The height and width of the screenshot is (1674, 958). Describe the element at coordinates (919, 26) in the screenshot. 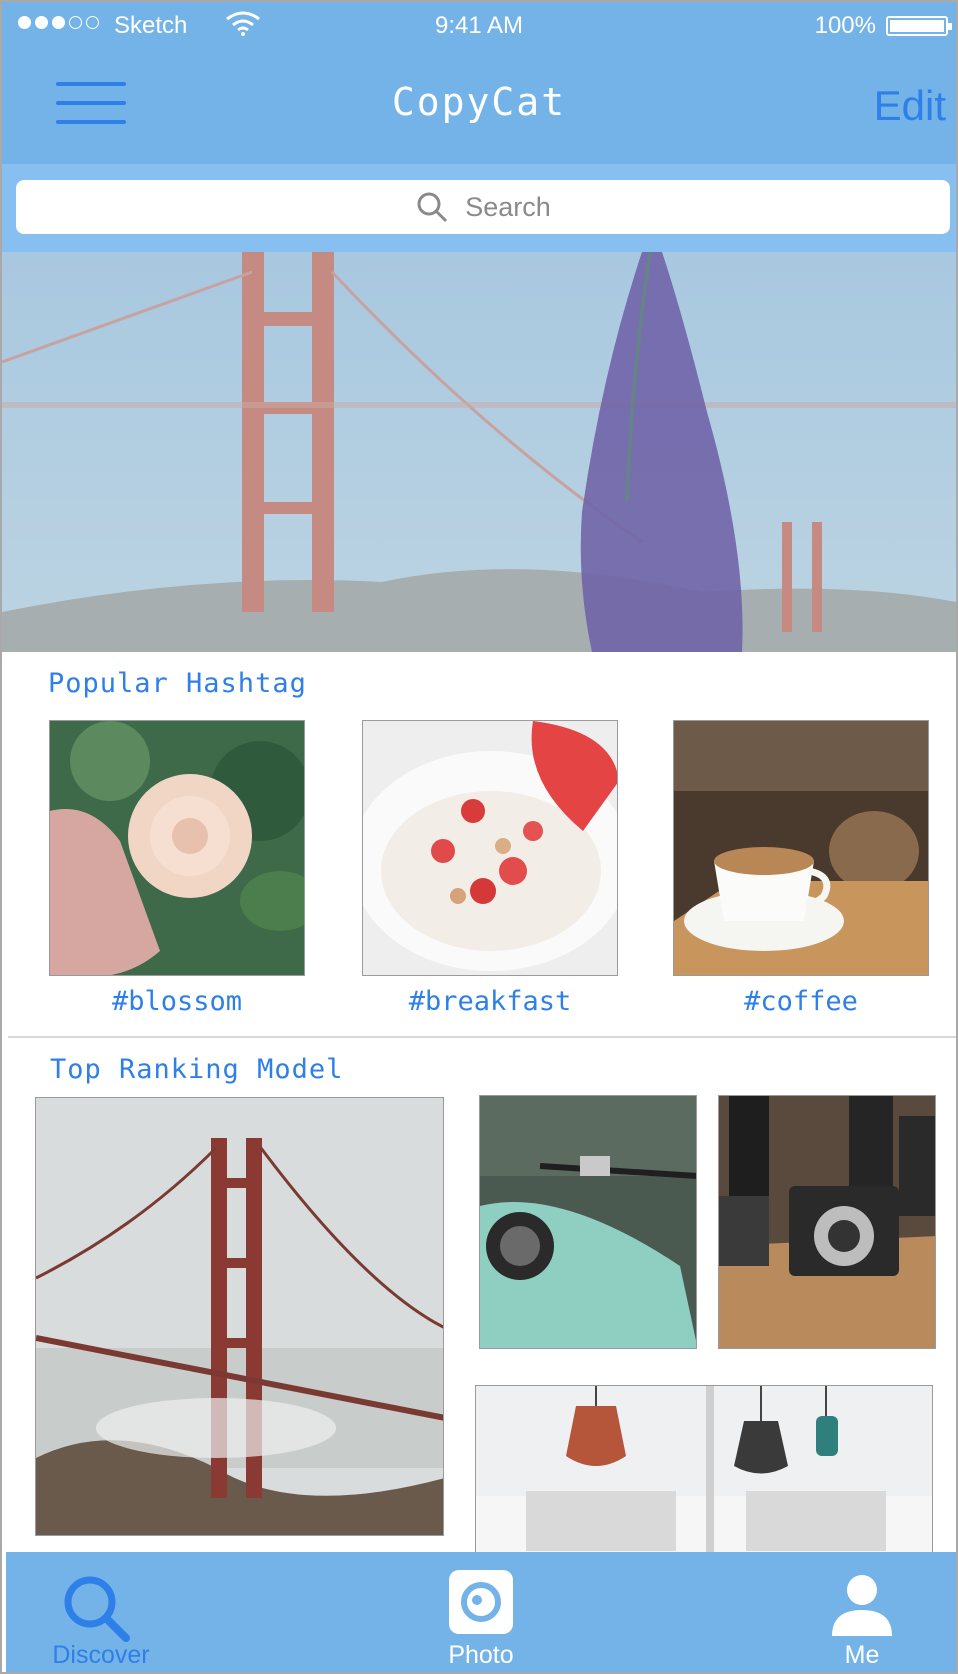

I see `battery-icon` at that location.